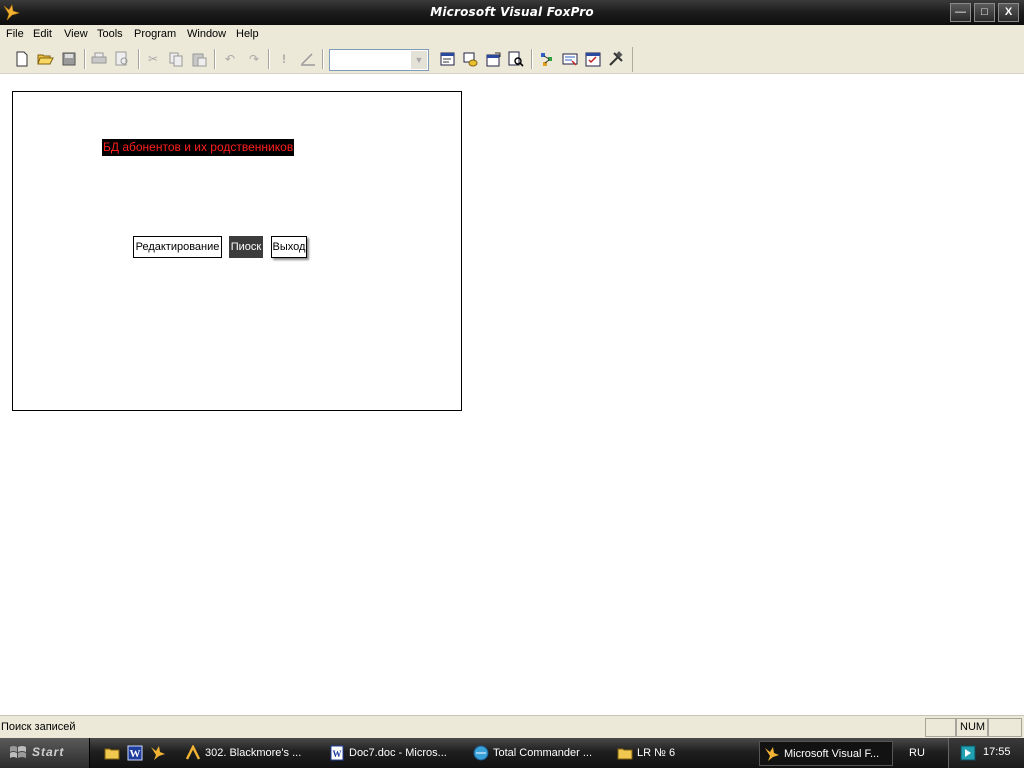 The height and width of the screenshot is (768, 1024). Describe the element at coordinates (284, 59) in the screenshot. I see `run-icon: !` at that location.